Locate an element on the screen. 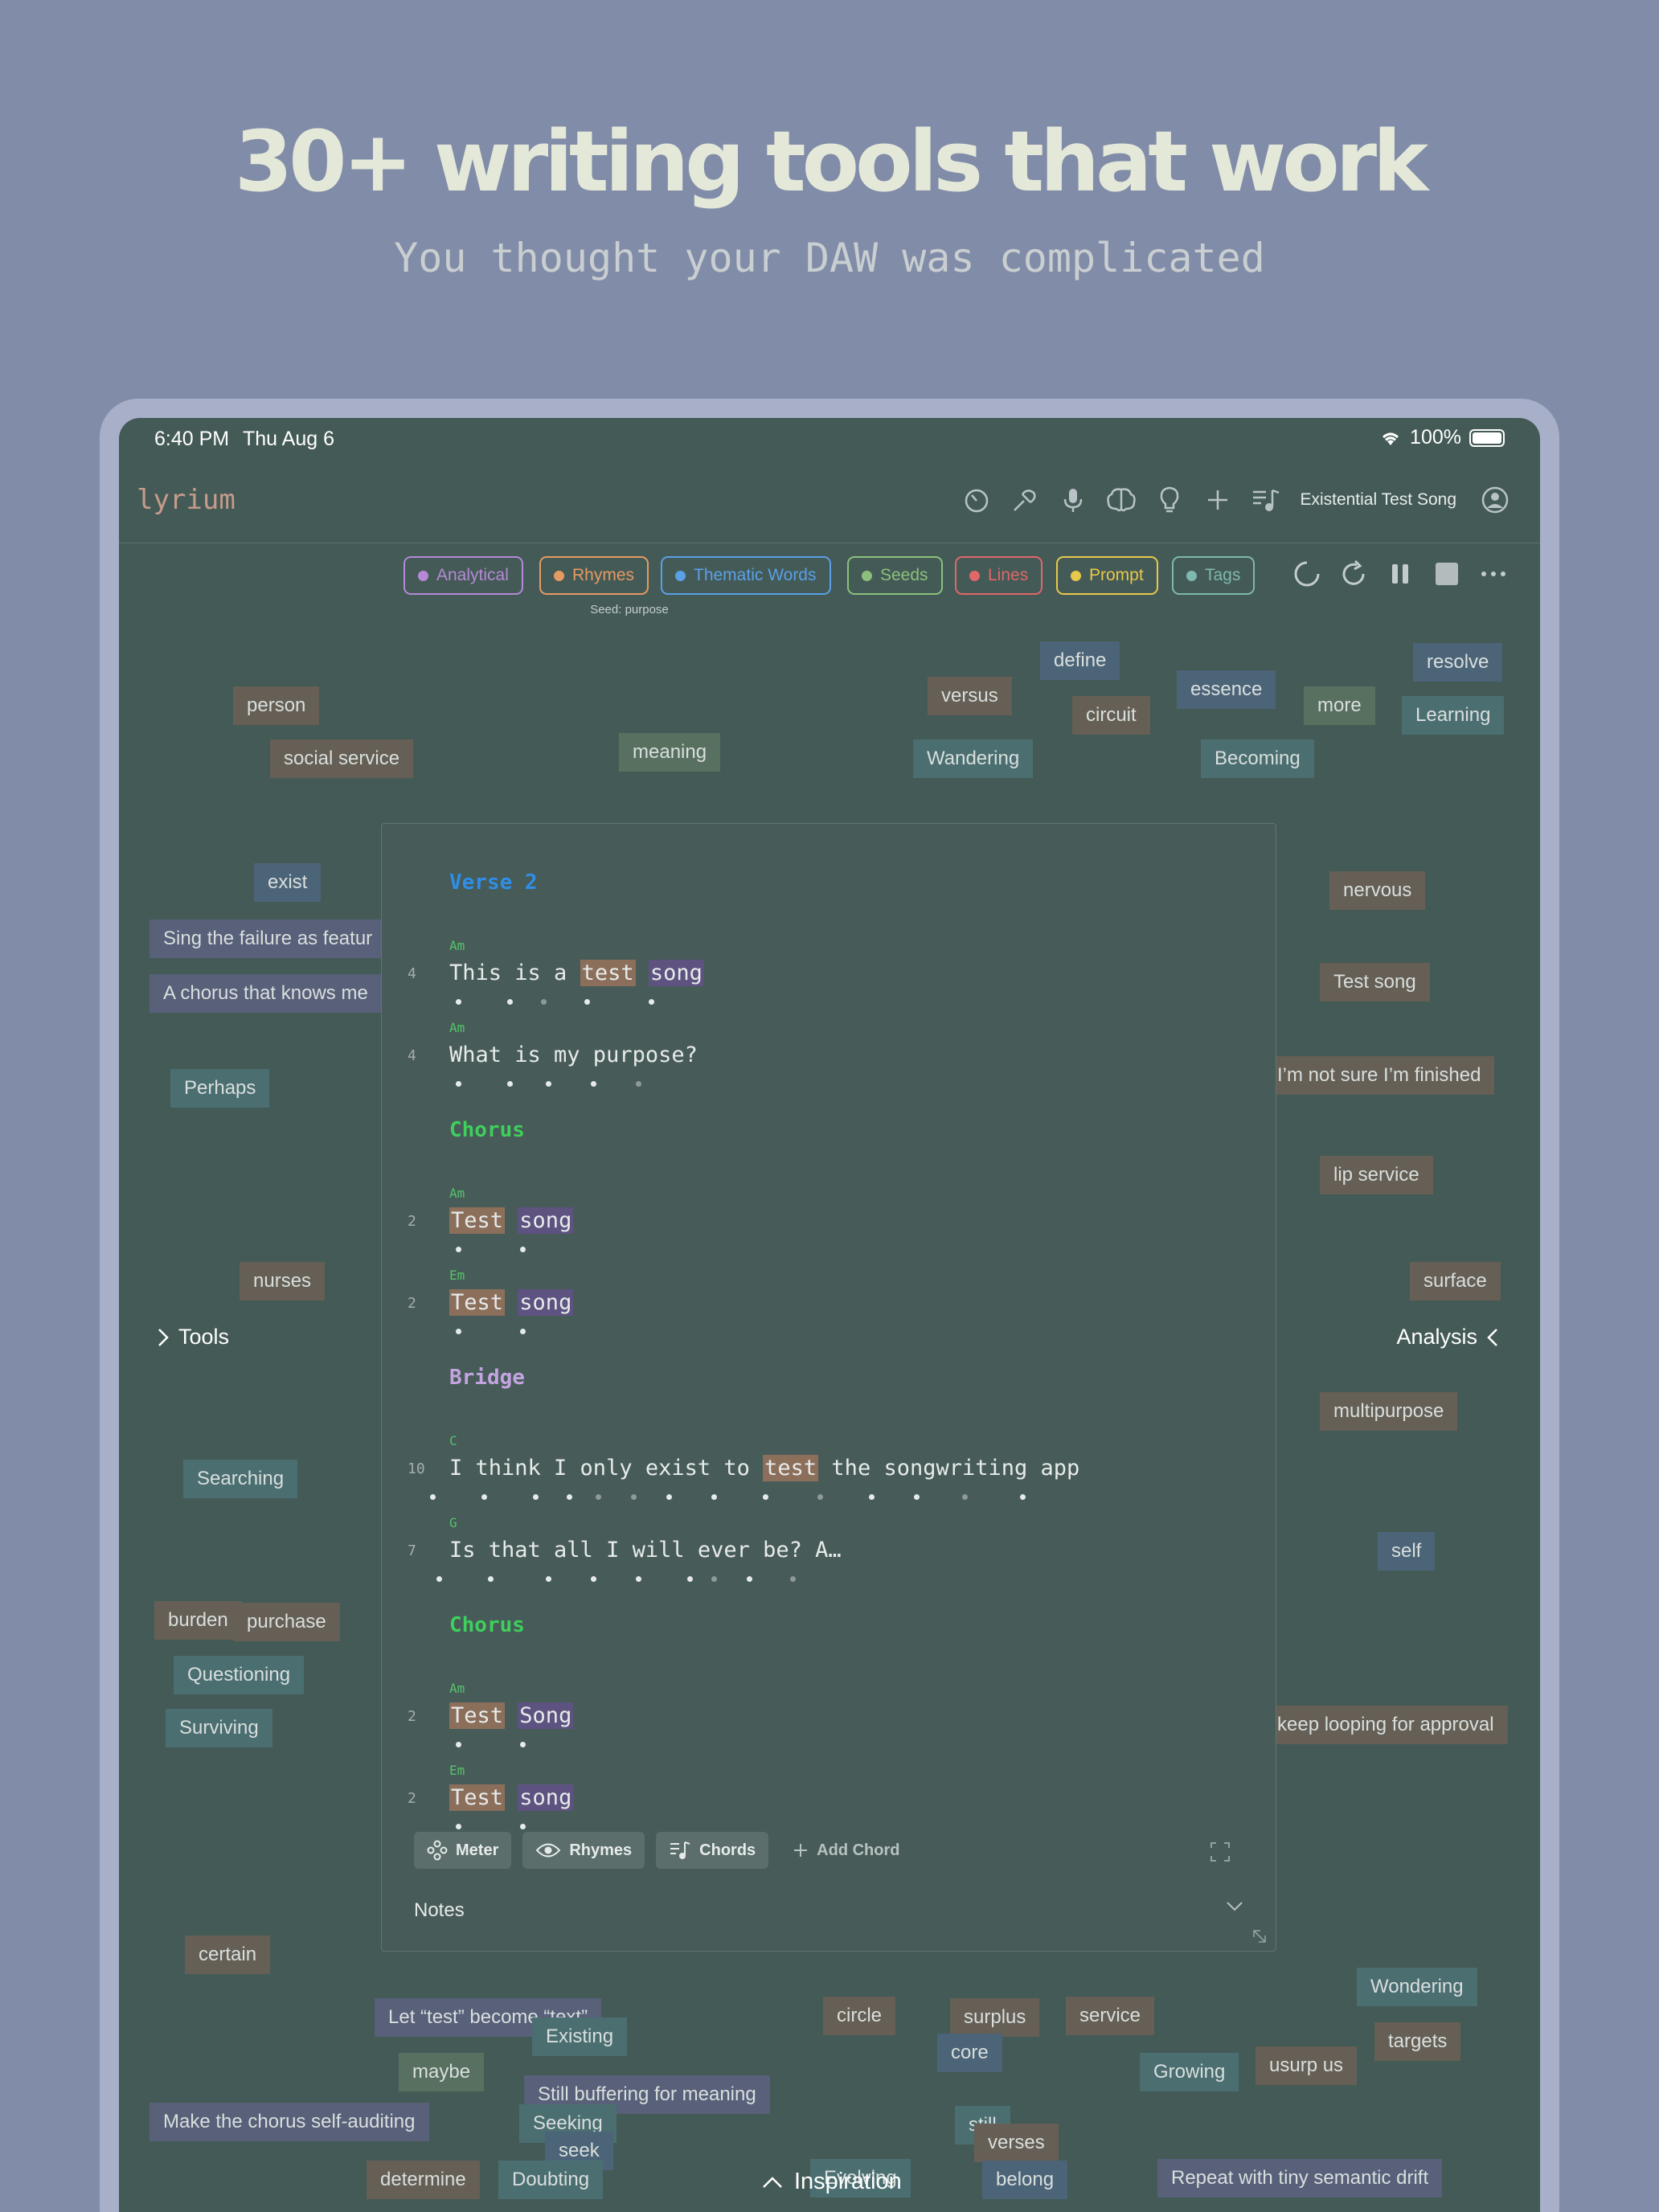 The width and height of the screenshot is (1659, 2212). inspiration-word: versus is located at coordinates (970, 696).